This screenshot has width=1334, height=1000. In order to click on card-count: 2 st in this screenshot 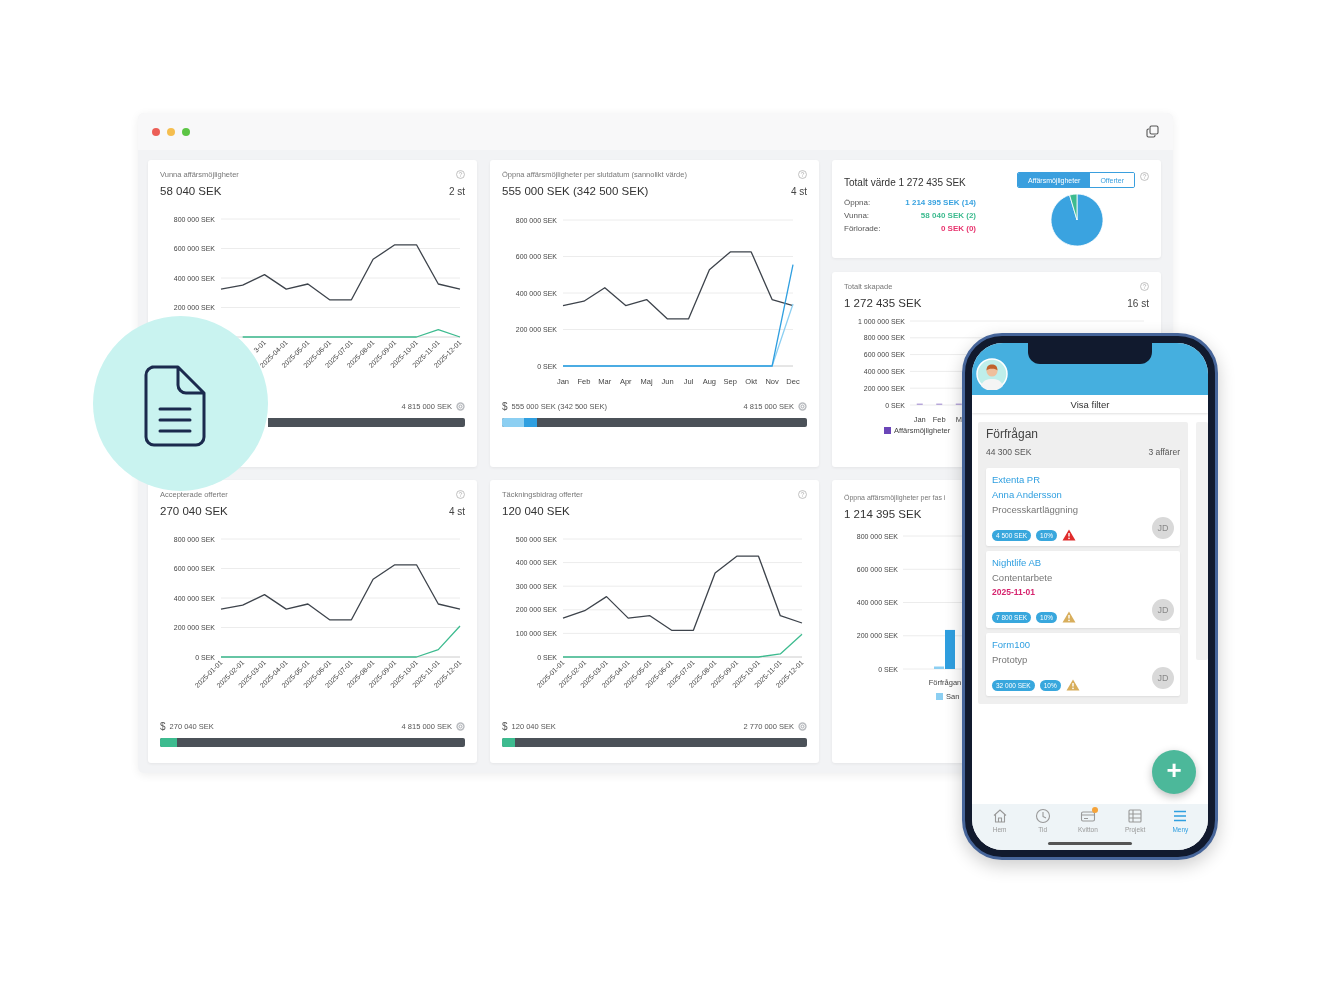, I will do `click(456, 191)`.